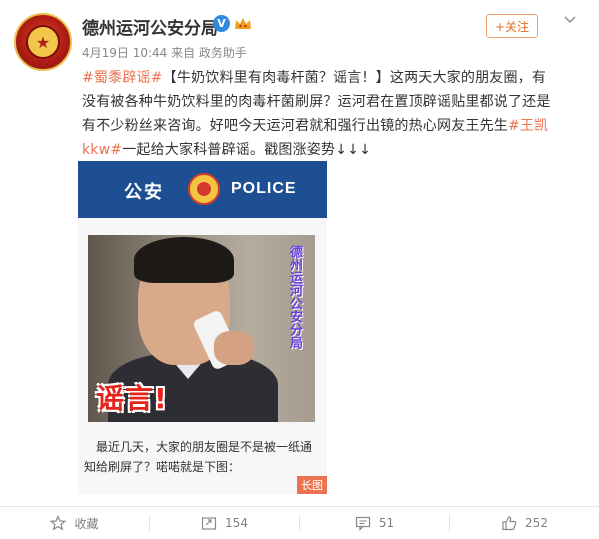 Image resolution: width=599 pixels, height=539 pixels. Describe the element at coordinates (132, 398) in the screenshot. I see `rumor-label: 谣言!` at that location.